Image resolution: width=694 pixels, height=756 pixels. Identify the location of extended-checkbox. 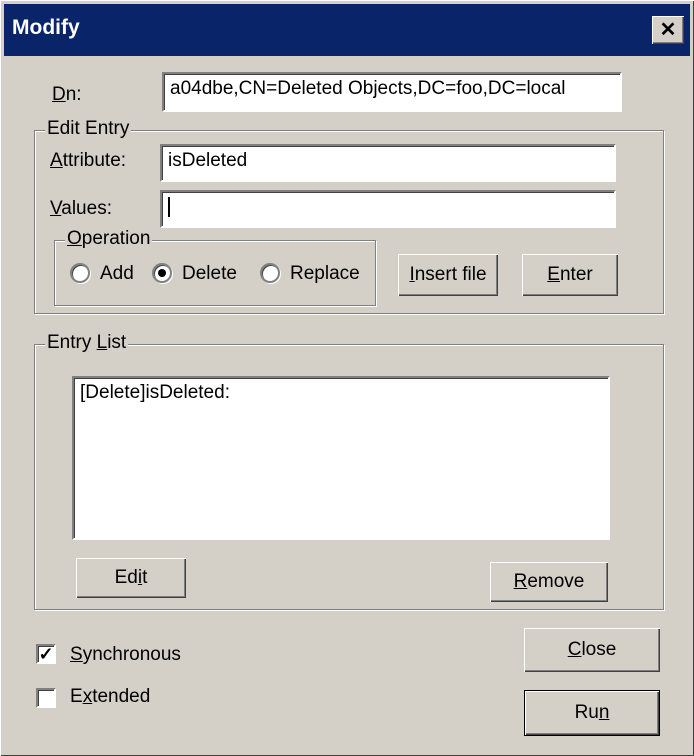
(46, 698).